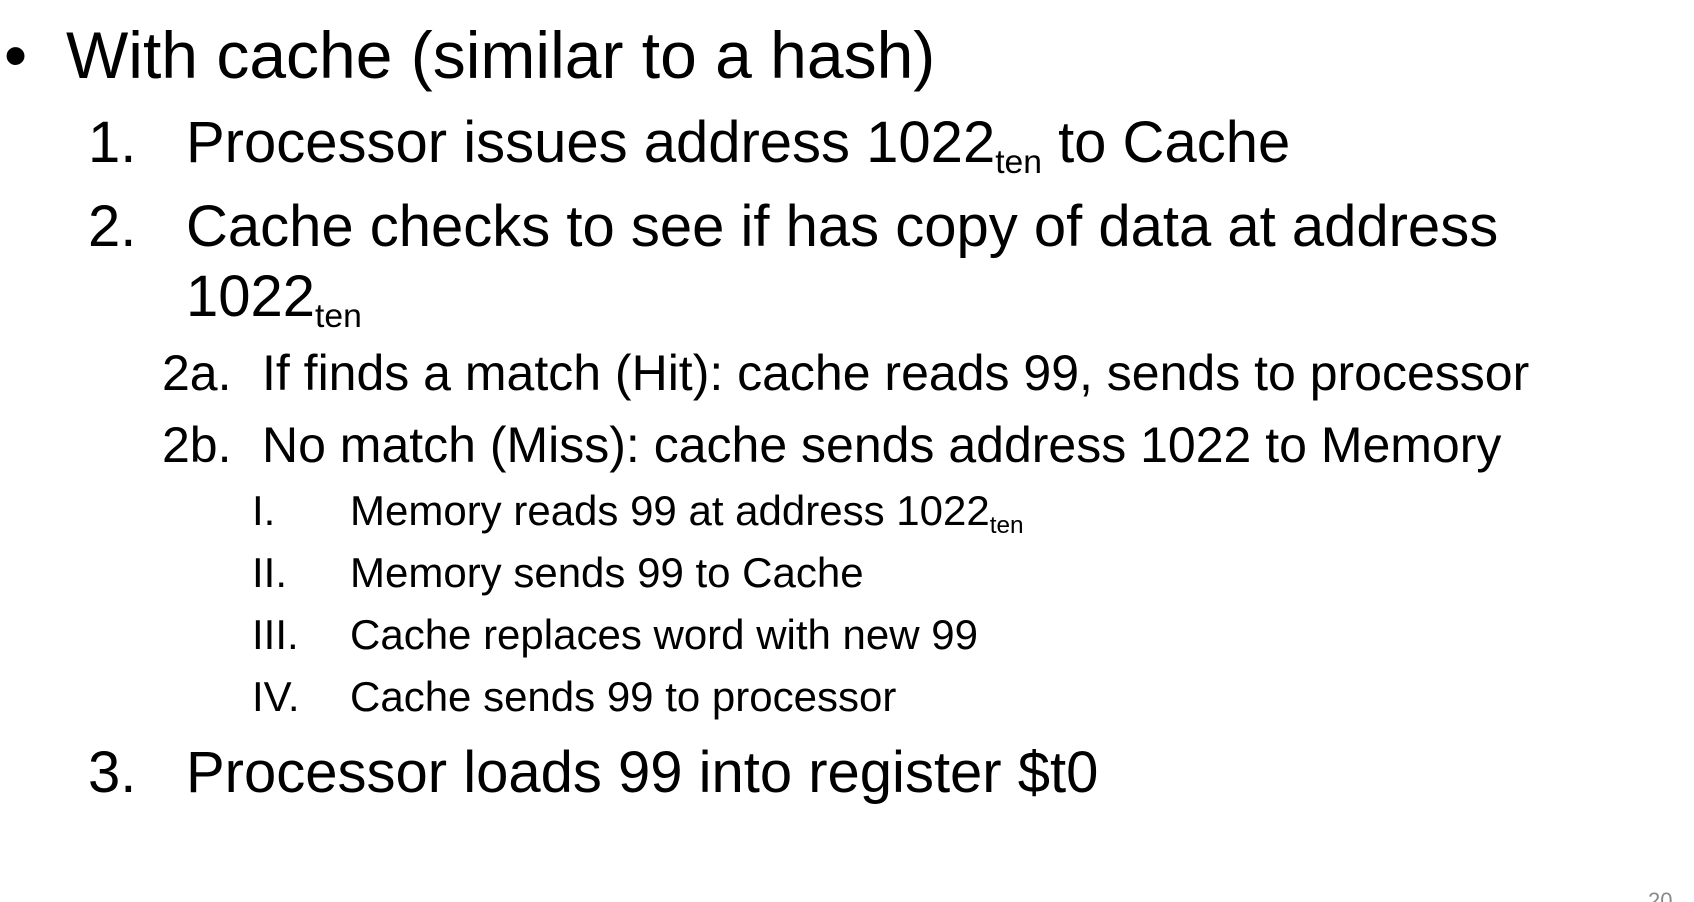  What do you see at coordinates (275, 634) in the screenshot?
I see `miss-step-marker: III.` at bounding box center [275, 634].